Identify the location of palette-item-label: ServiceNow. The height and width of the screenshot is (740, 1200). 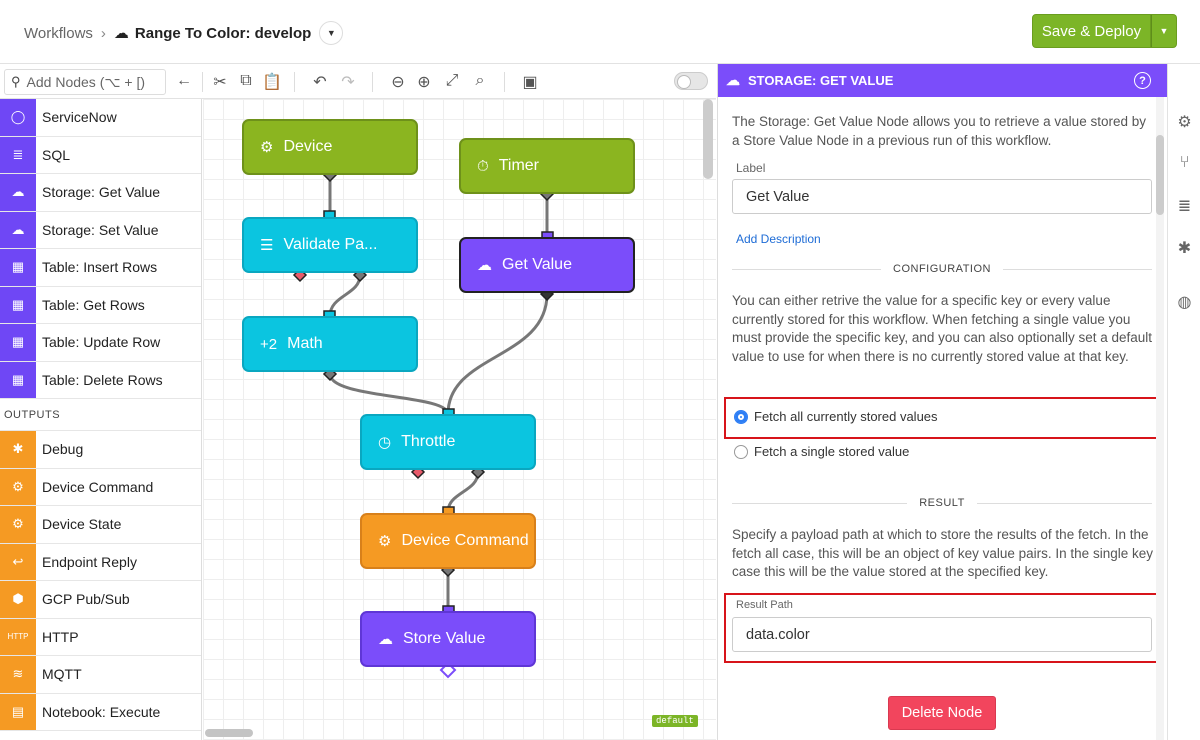
(79, 117).